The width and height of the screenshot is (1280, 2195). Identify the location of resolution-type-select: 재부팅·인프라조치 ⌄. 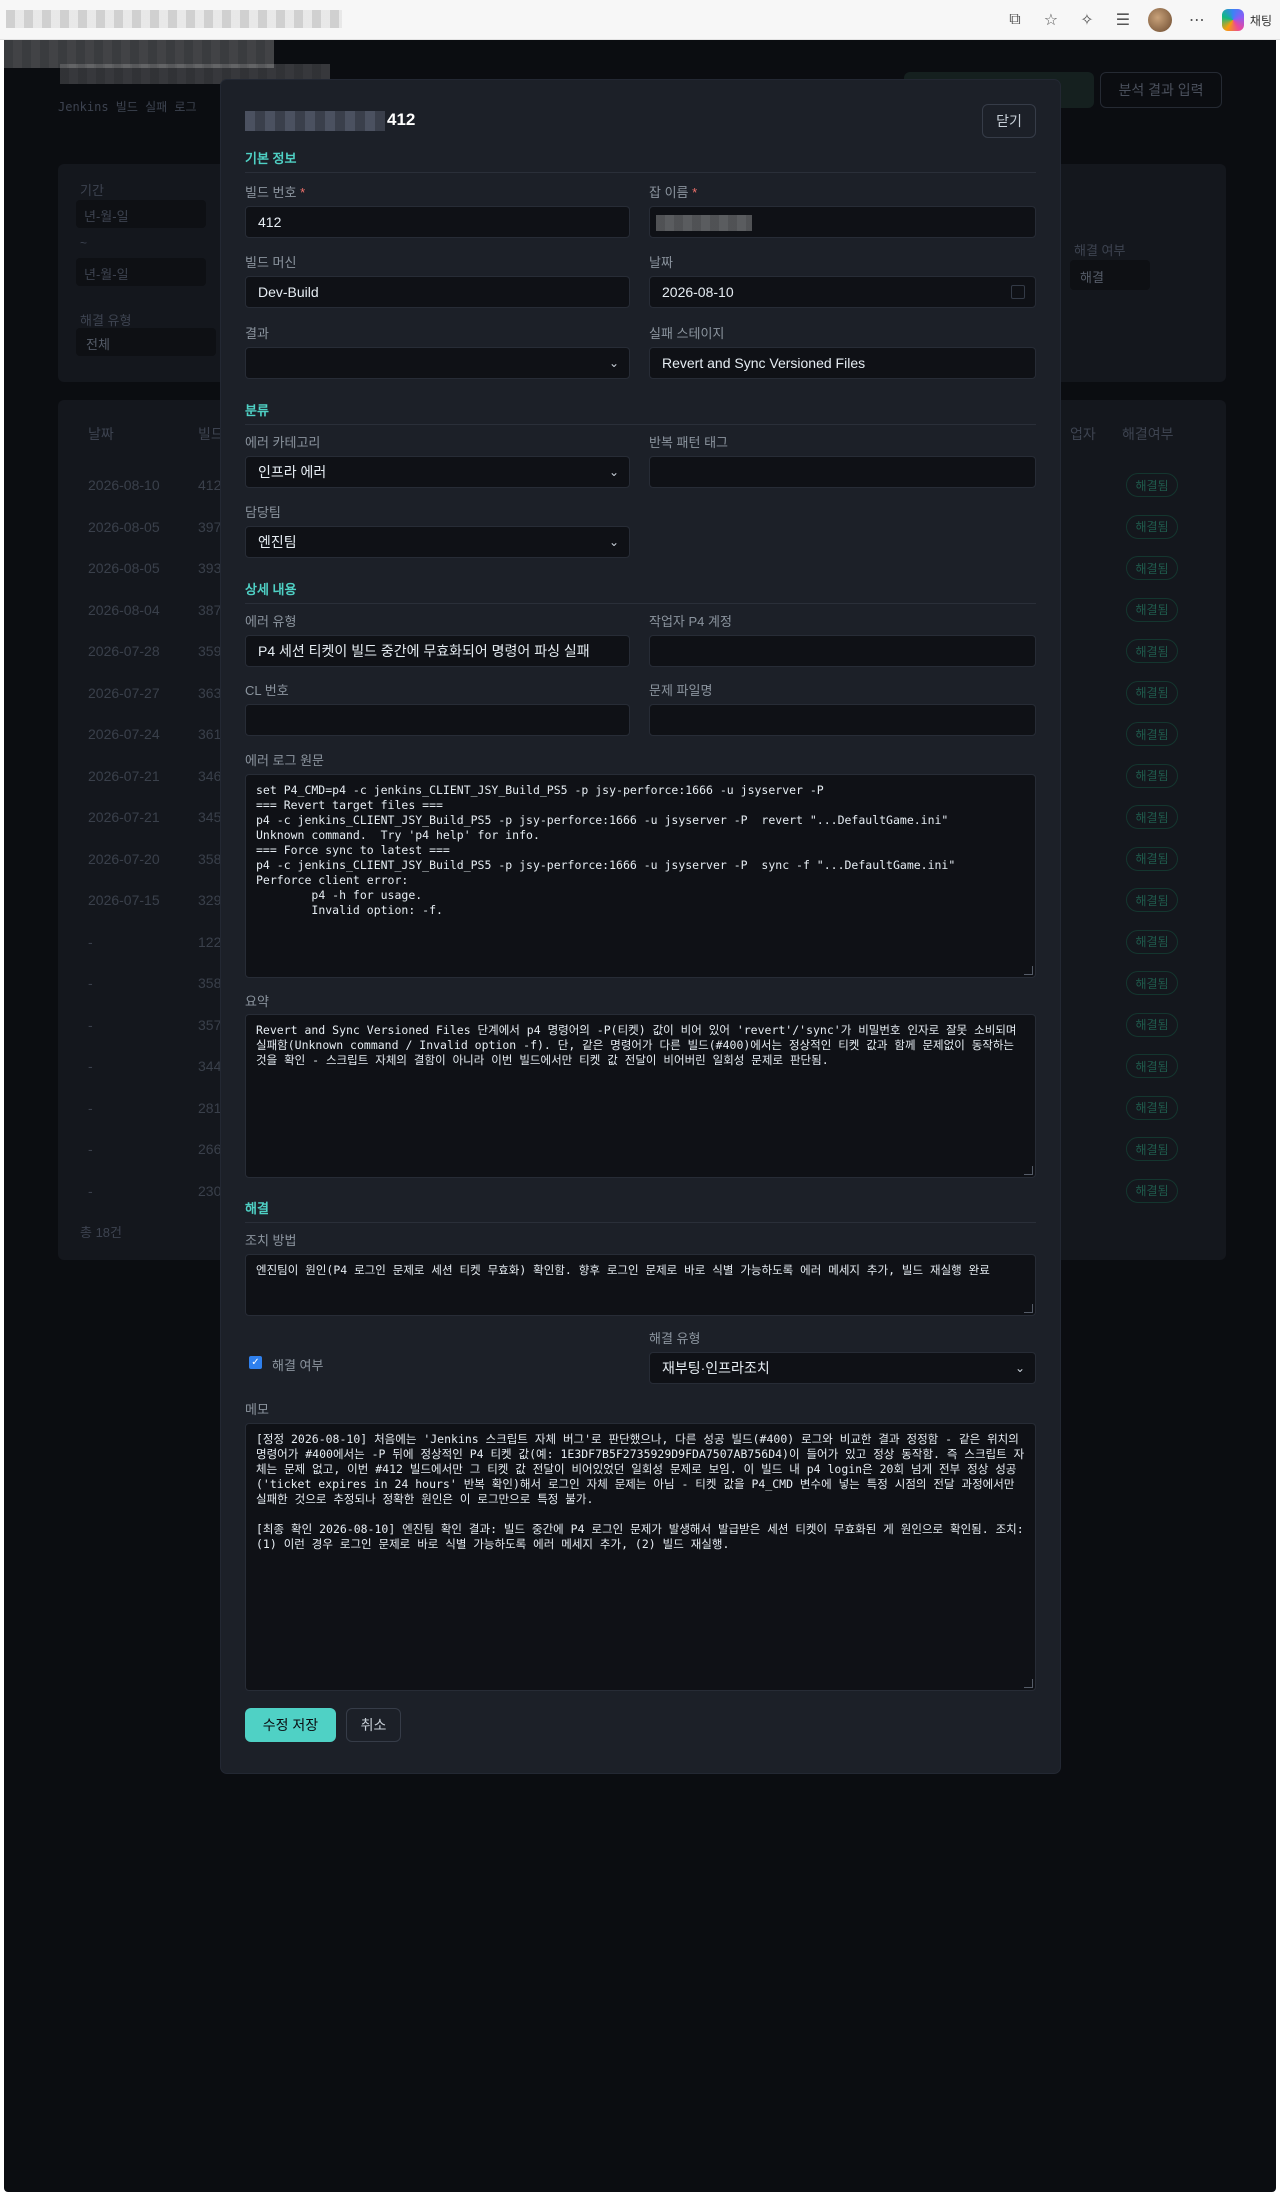
(842, 1368).